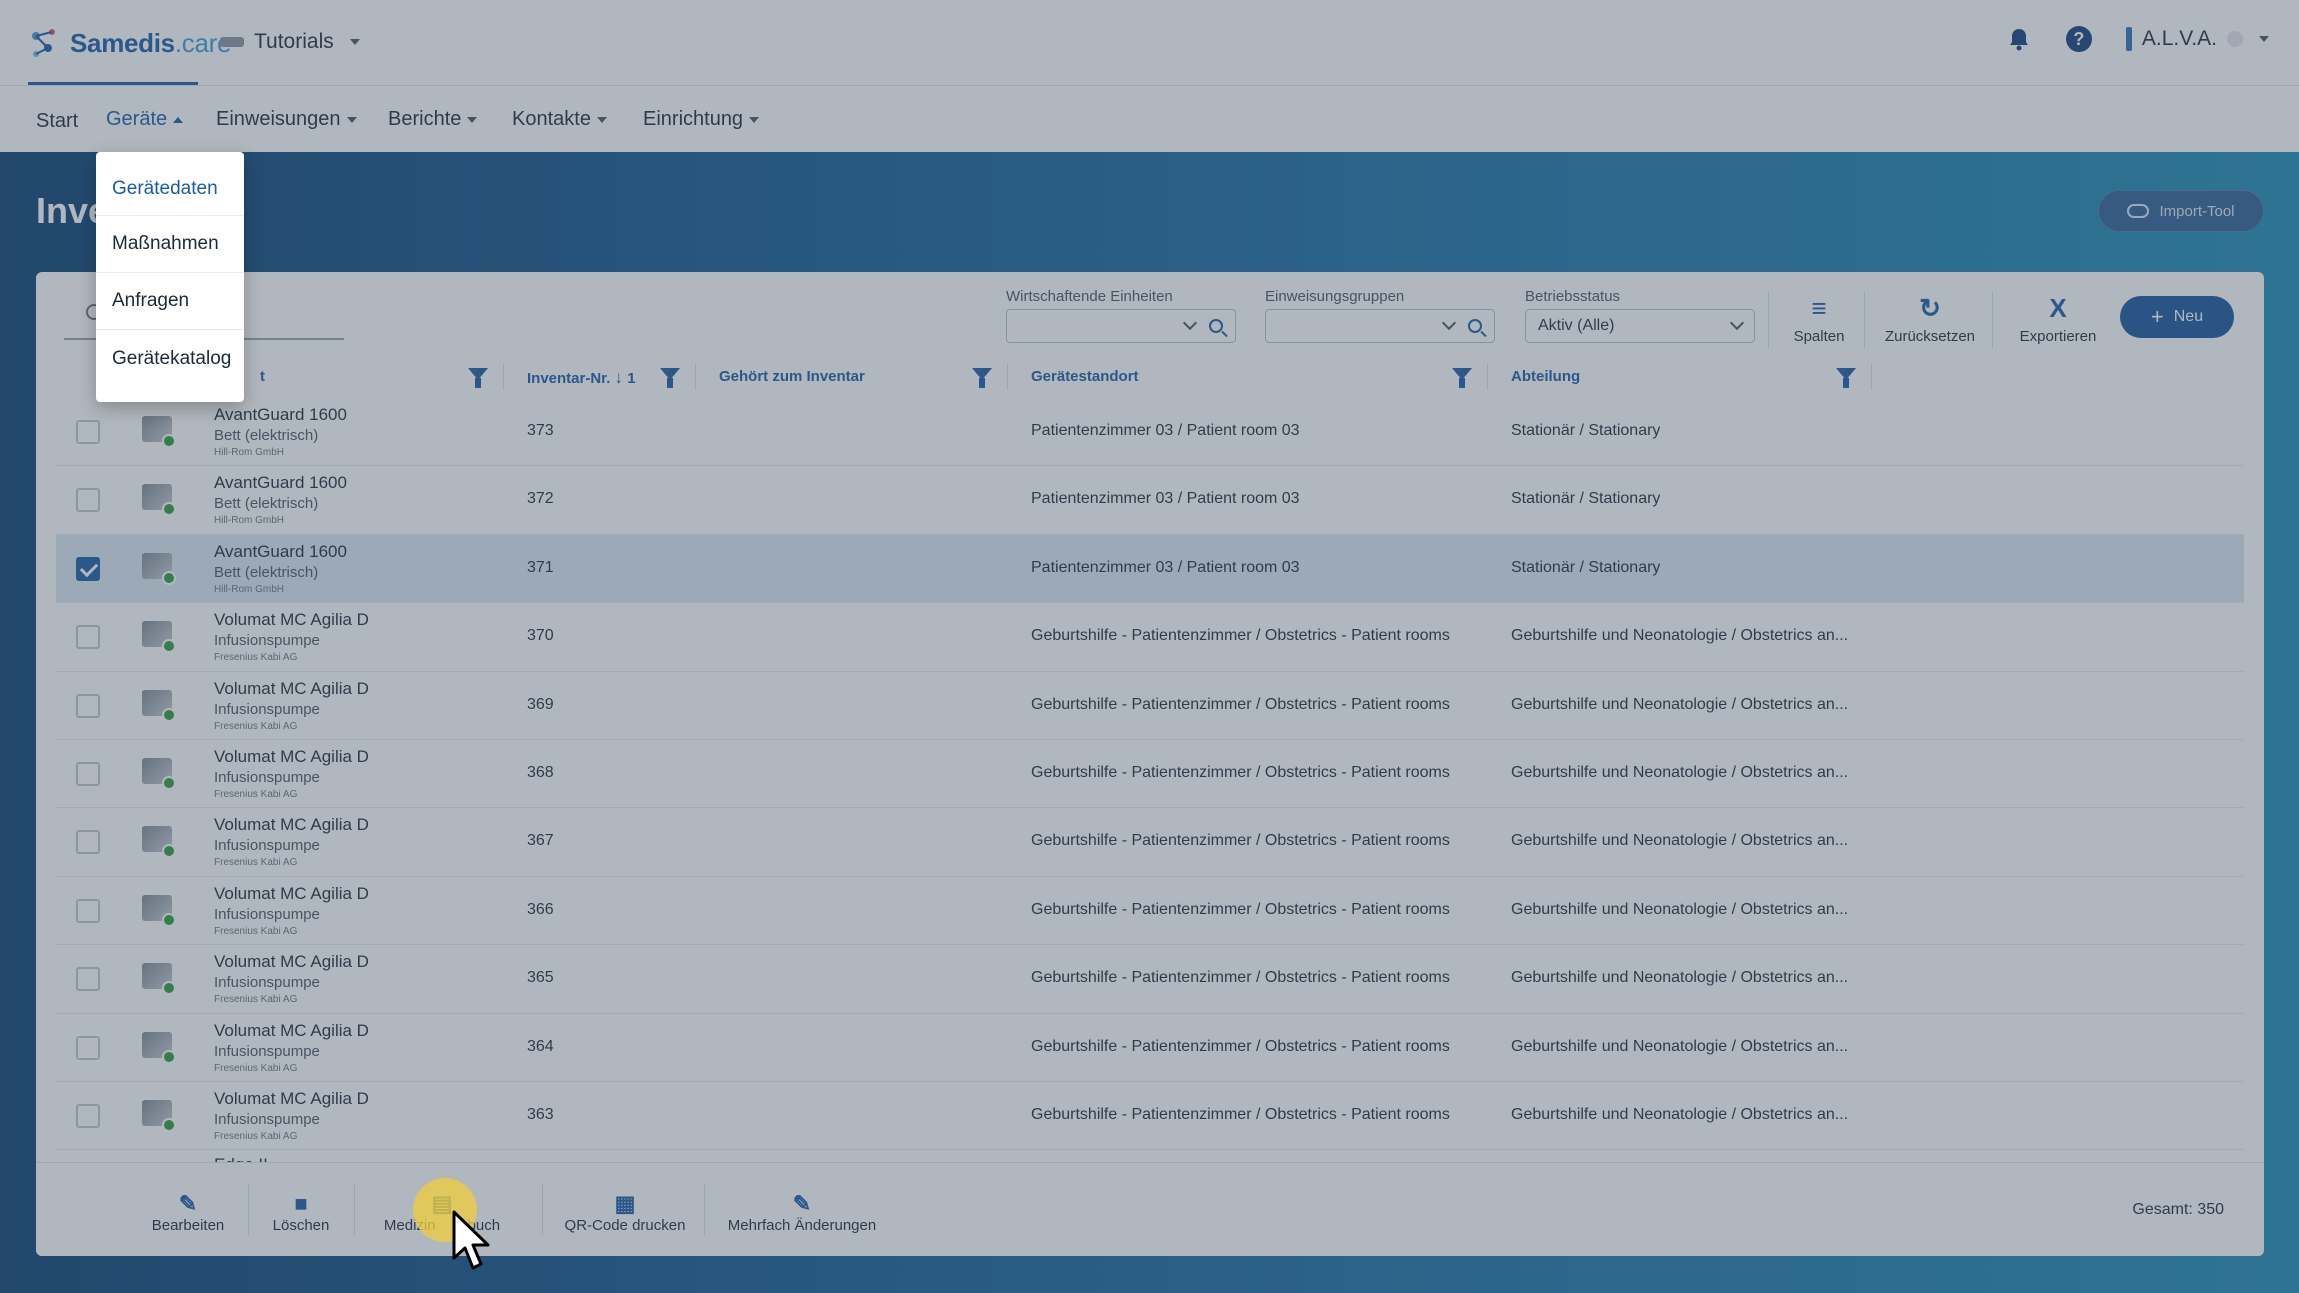 The height and width of the screenshot is (1293, 2299). I want to click on nav-item-einrichtung: Einrichtung, so click(701, 119).